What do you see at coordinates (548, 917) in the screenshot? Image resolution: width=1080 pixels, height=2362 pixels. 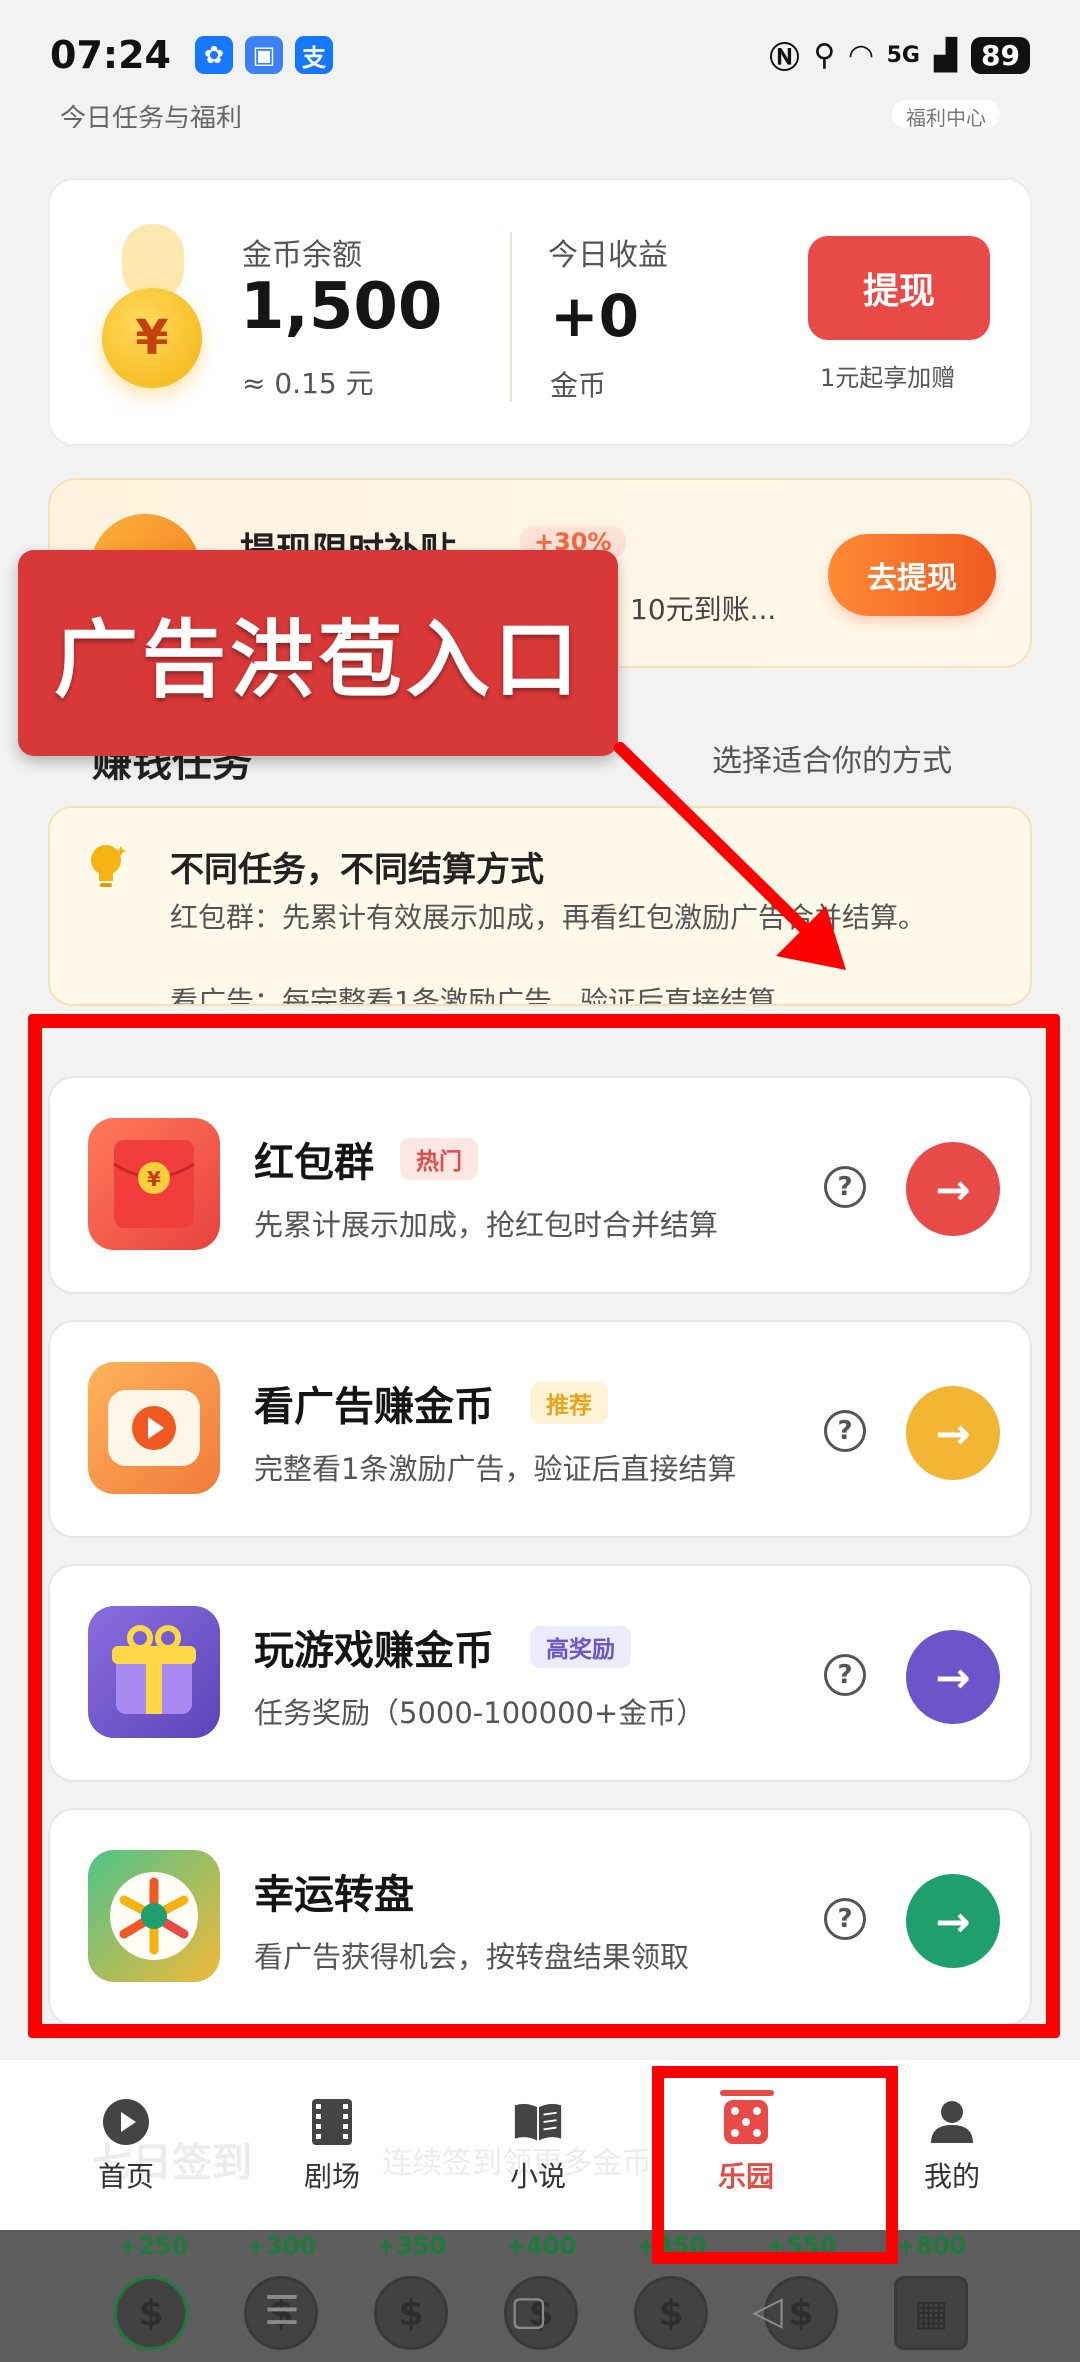 I see `tip-line-red-packet: 红包群：先累计有效展示加成，再看红包激励广告合并结算。` at bounding box center [548, 917].